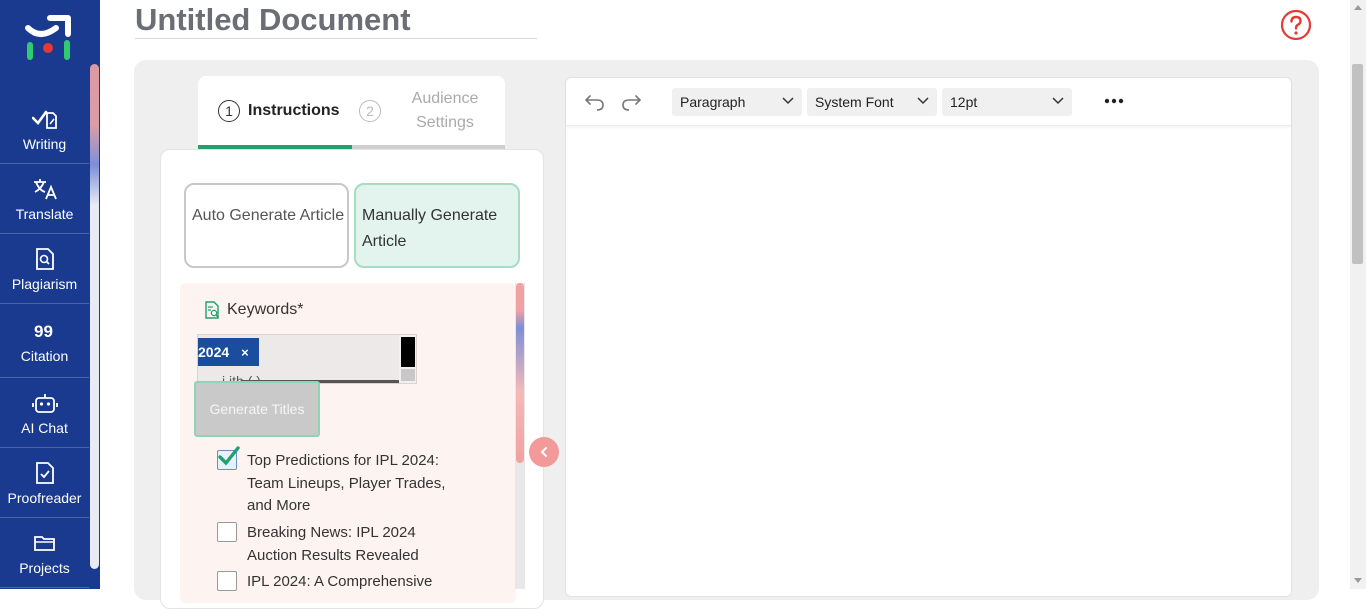 This screenshot has width=1366, height=609. Describe the element at coordinates (713, 102) in the screenshot. I see `block-format-value: Paragraph` at that location.